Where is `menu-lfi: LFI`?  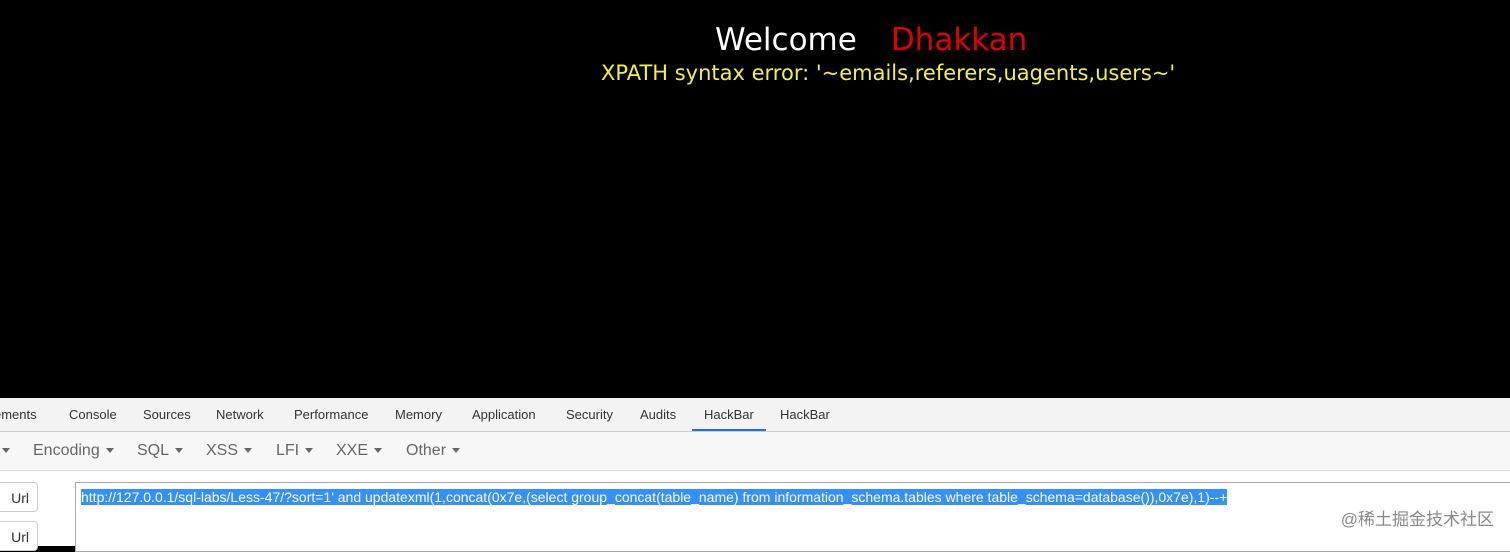 menu-lfi: LFI is located at coordinates (295, 451).